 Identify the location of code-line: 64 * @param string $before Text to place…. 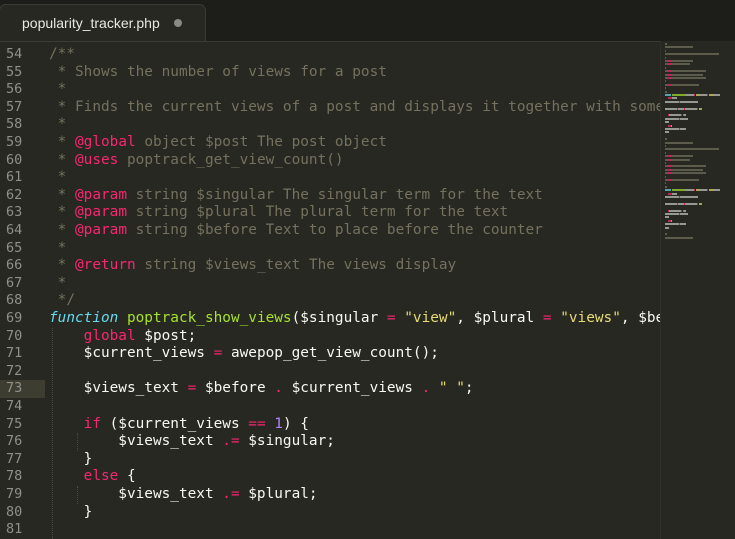
(330, 231).